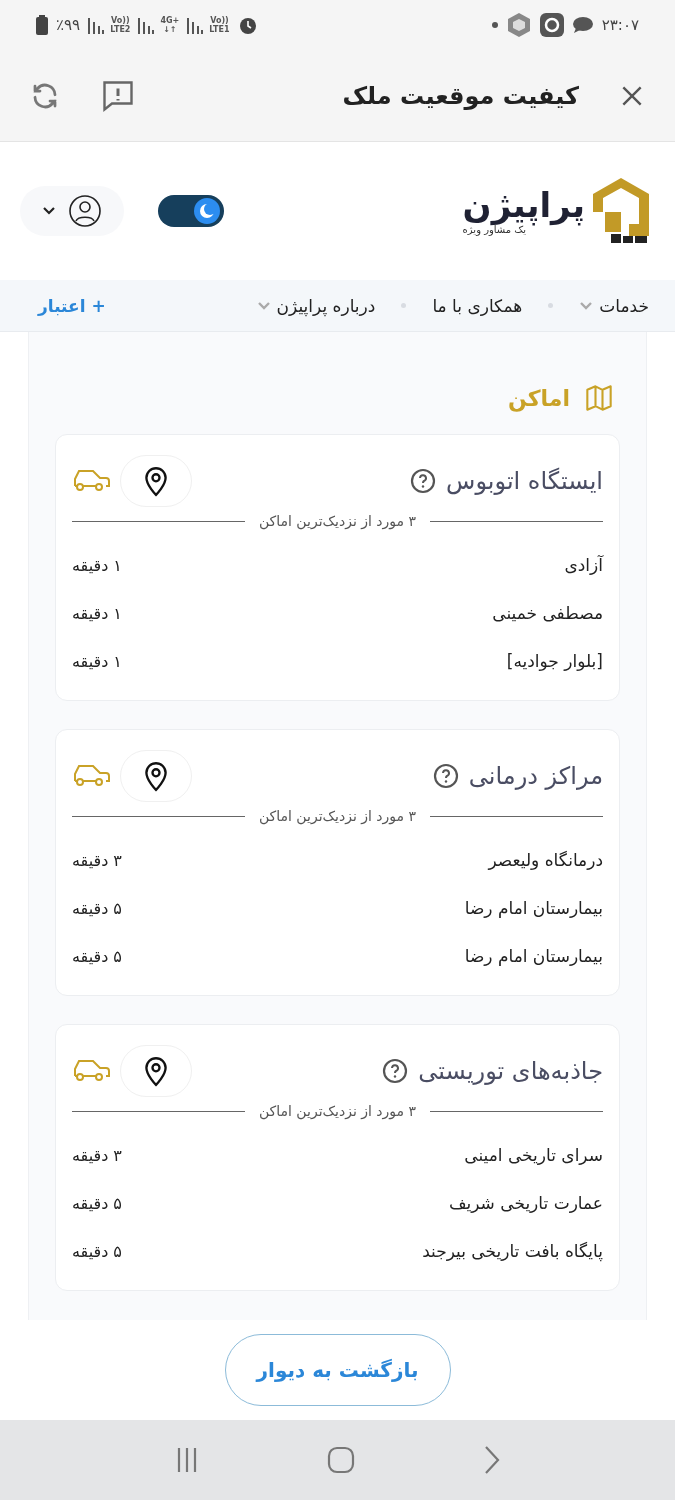 This screenshot has width=675, height=1500. I want to click on network-label: Vo)) LTE1, so click(219, 25).